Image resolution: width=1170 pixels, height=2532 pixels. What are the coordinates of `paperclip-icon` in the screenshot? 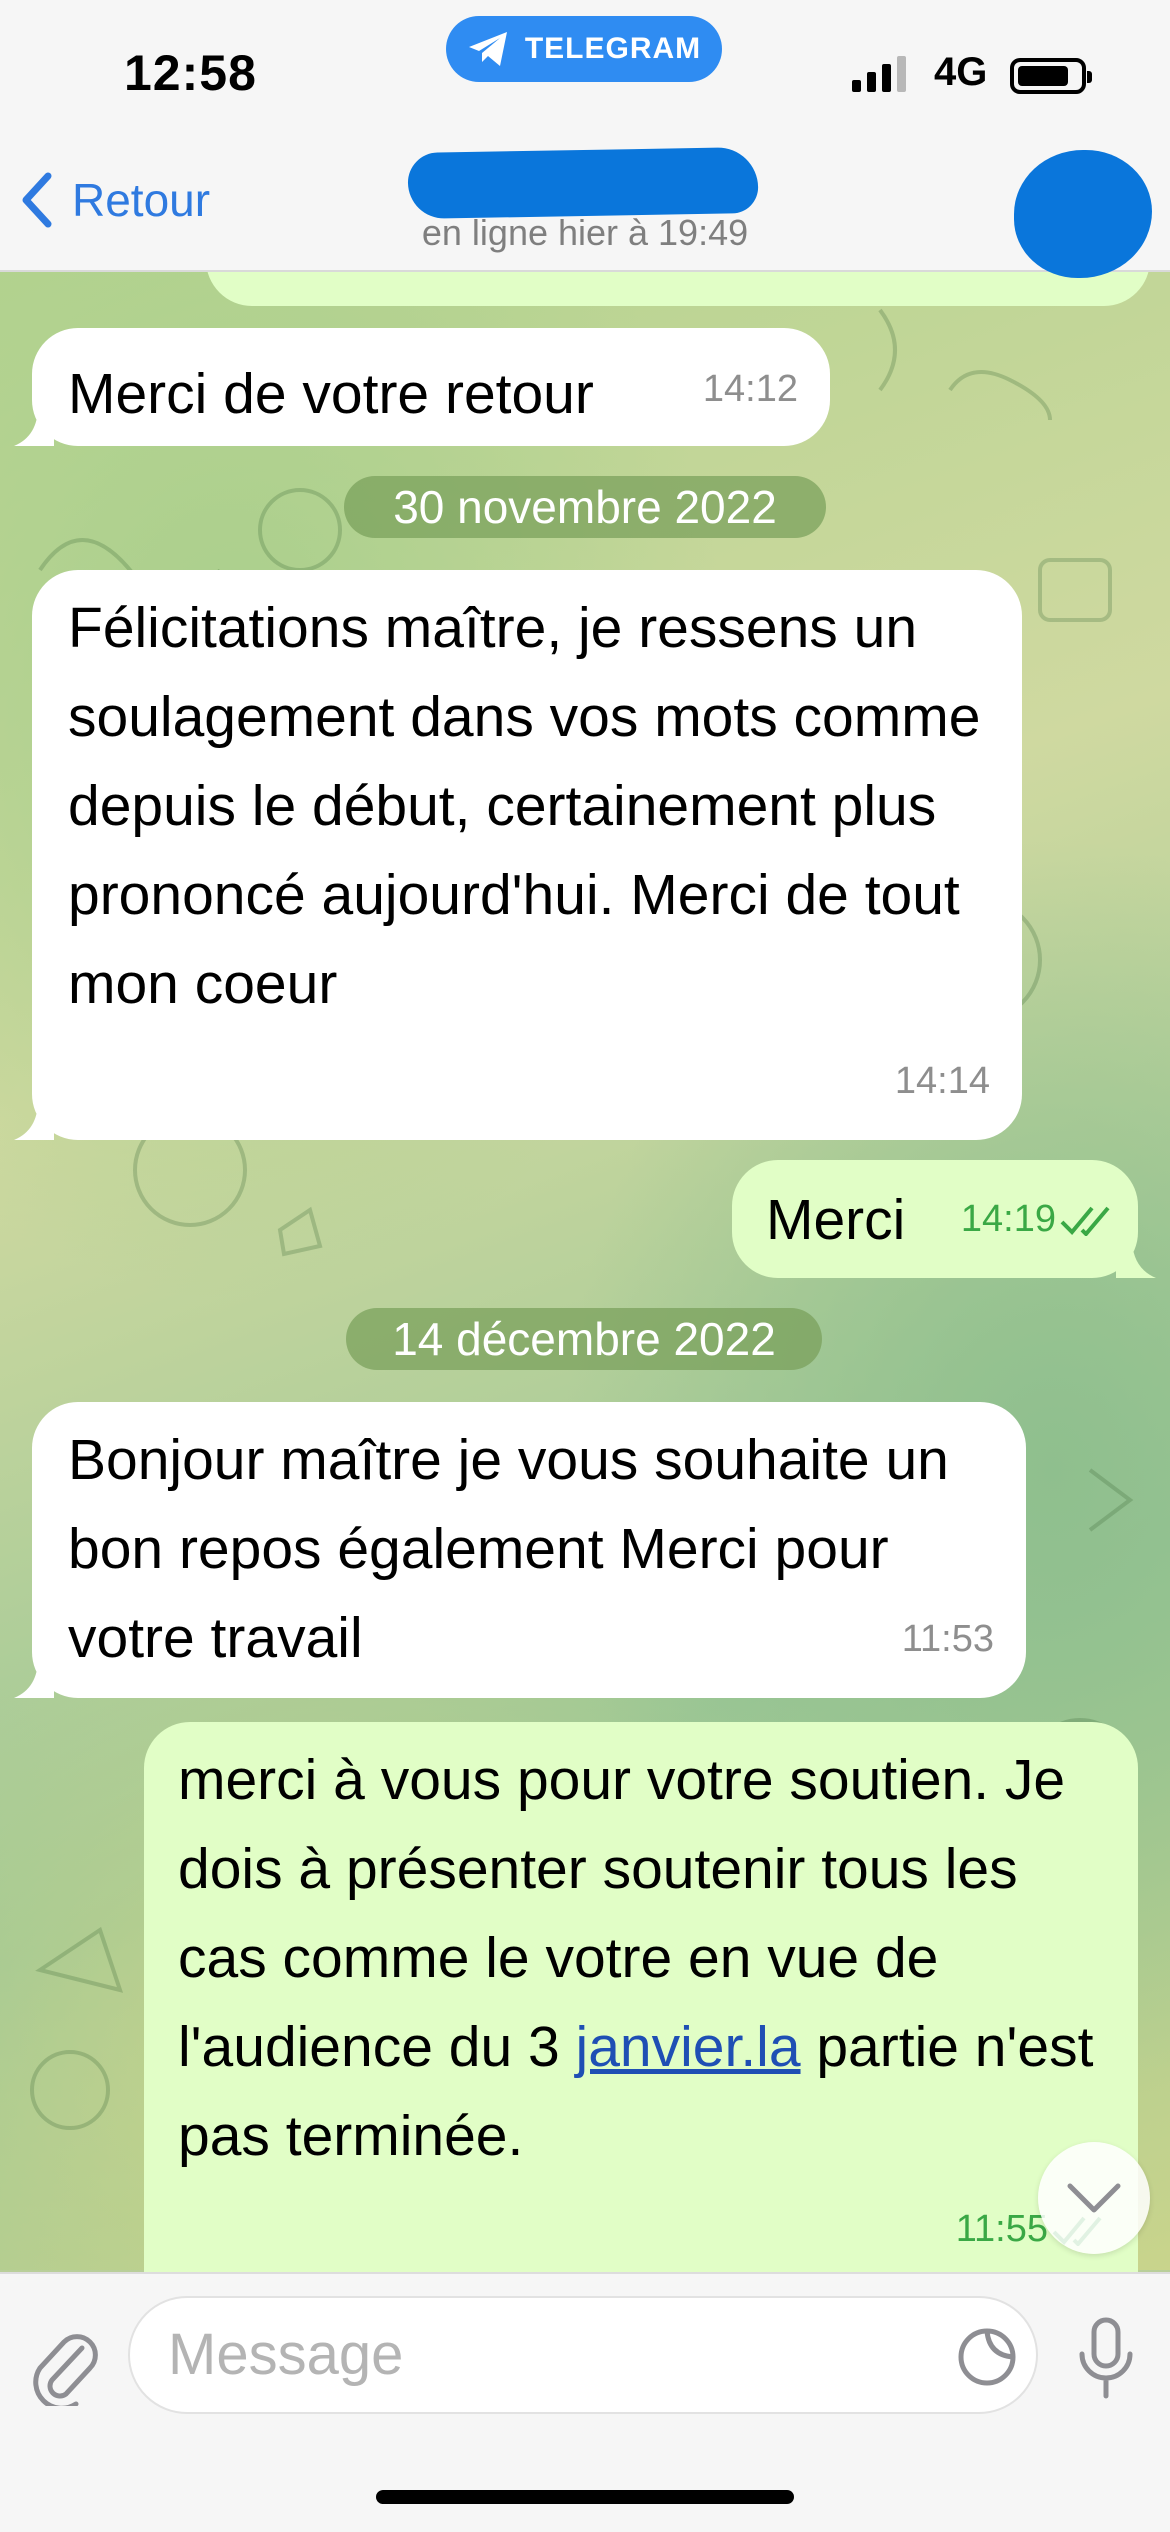 It's located at (64, 2366).